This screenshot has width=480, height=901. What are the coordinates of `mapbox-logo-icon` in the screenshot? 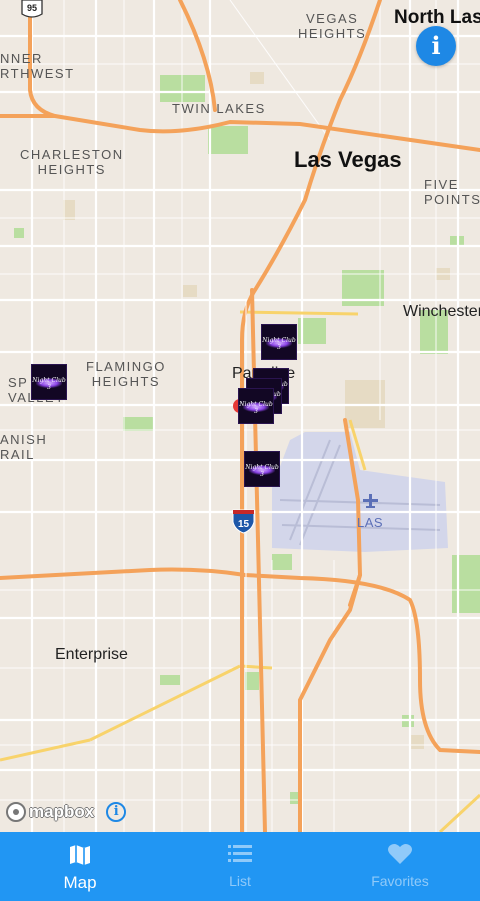 It's located at (16, 812).